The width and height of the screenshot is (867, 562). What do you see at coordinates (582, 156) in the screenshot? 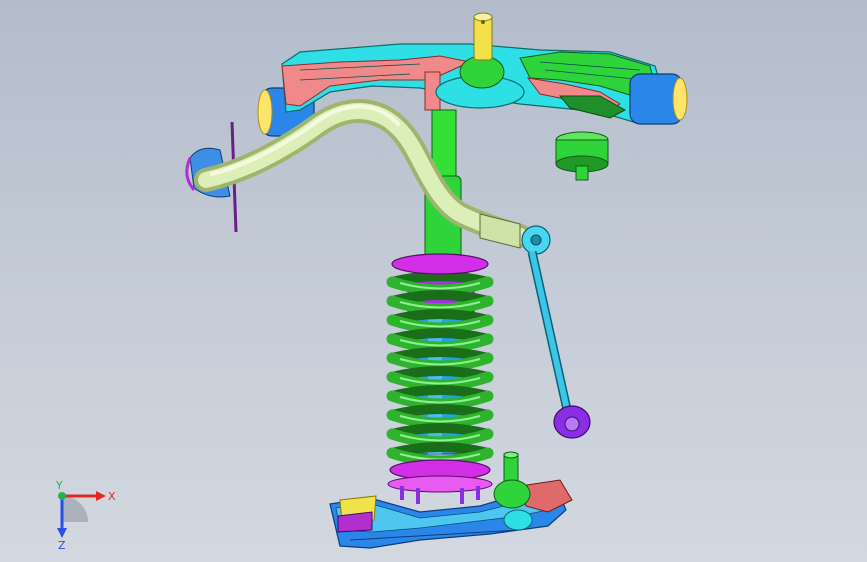
I see `bump-stop-bushing` at bounding box center [582, 156].